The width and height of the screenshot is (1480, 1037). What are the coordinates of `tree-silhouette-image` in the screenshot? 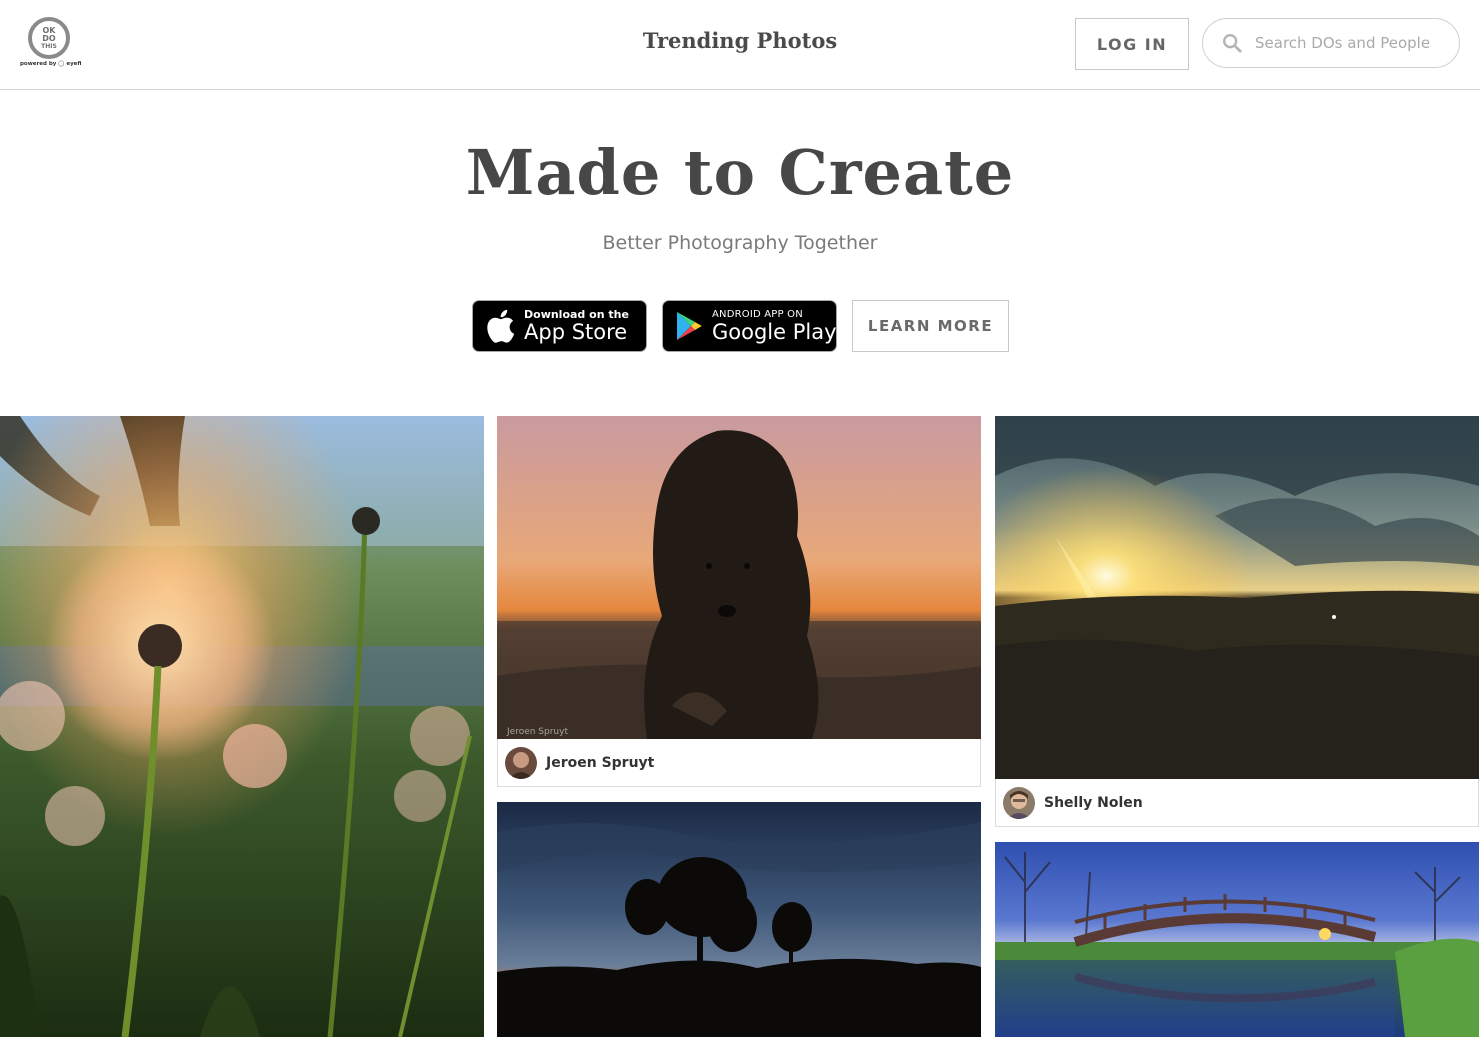 It's located at (739, 919).